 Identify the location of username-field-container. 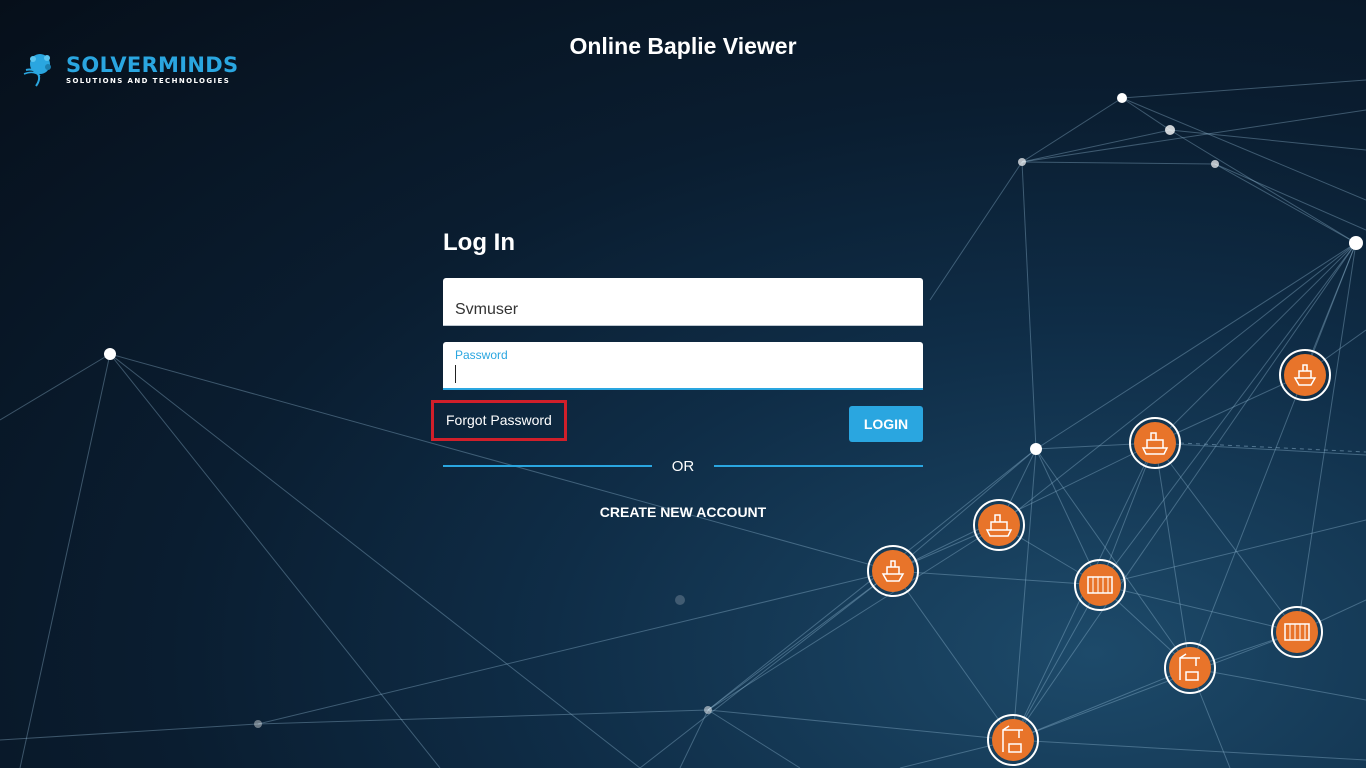
(683, 302).